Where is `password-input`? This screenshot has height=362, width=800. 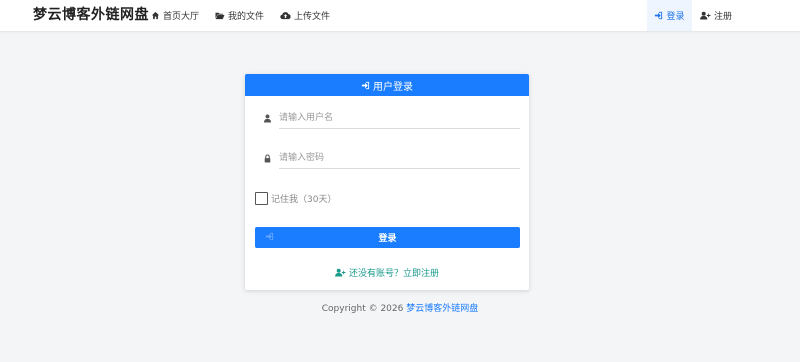
password-input is located at coordinates (399, 158).